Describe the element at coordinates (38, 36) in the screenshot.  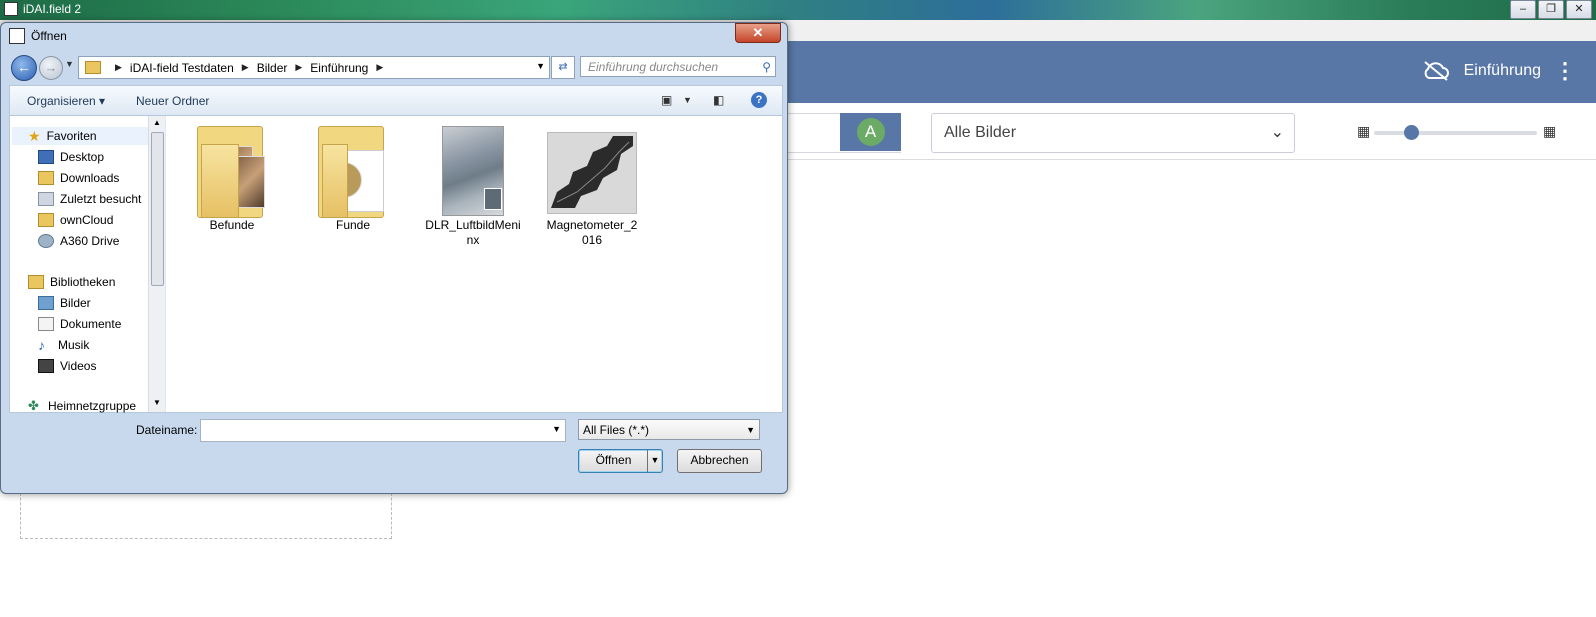
I see `dialog-titlebar: Öffnen` at that location.